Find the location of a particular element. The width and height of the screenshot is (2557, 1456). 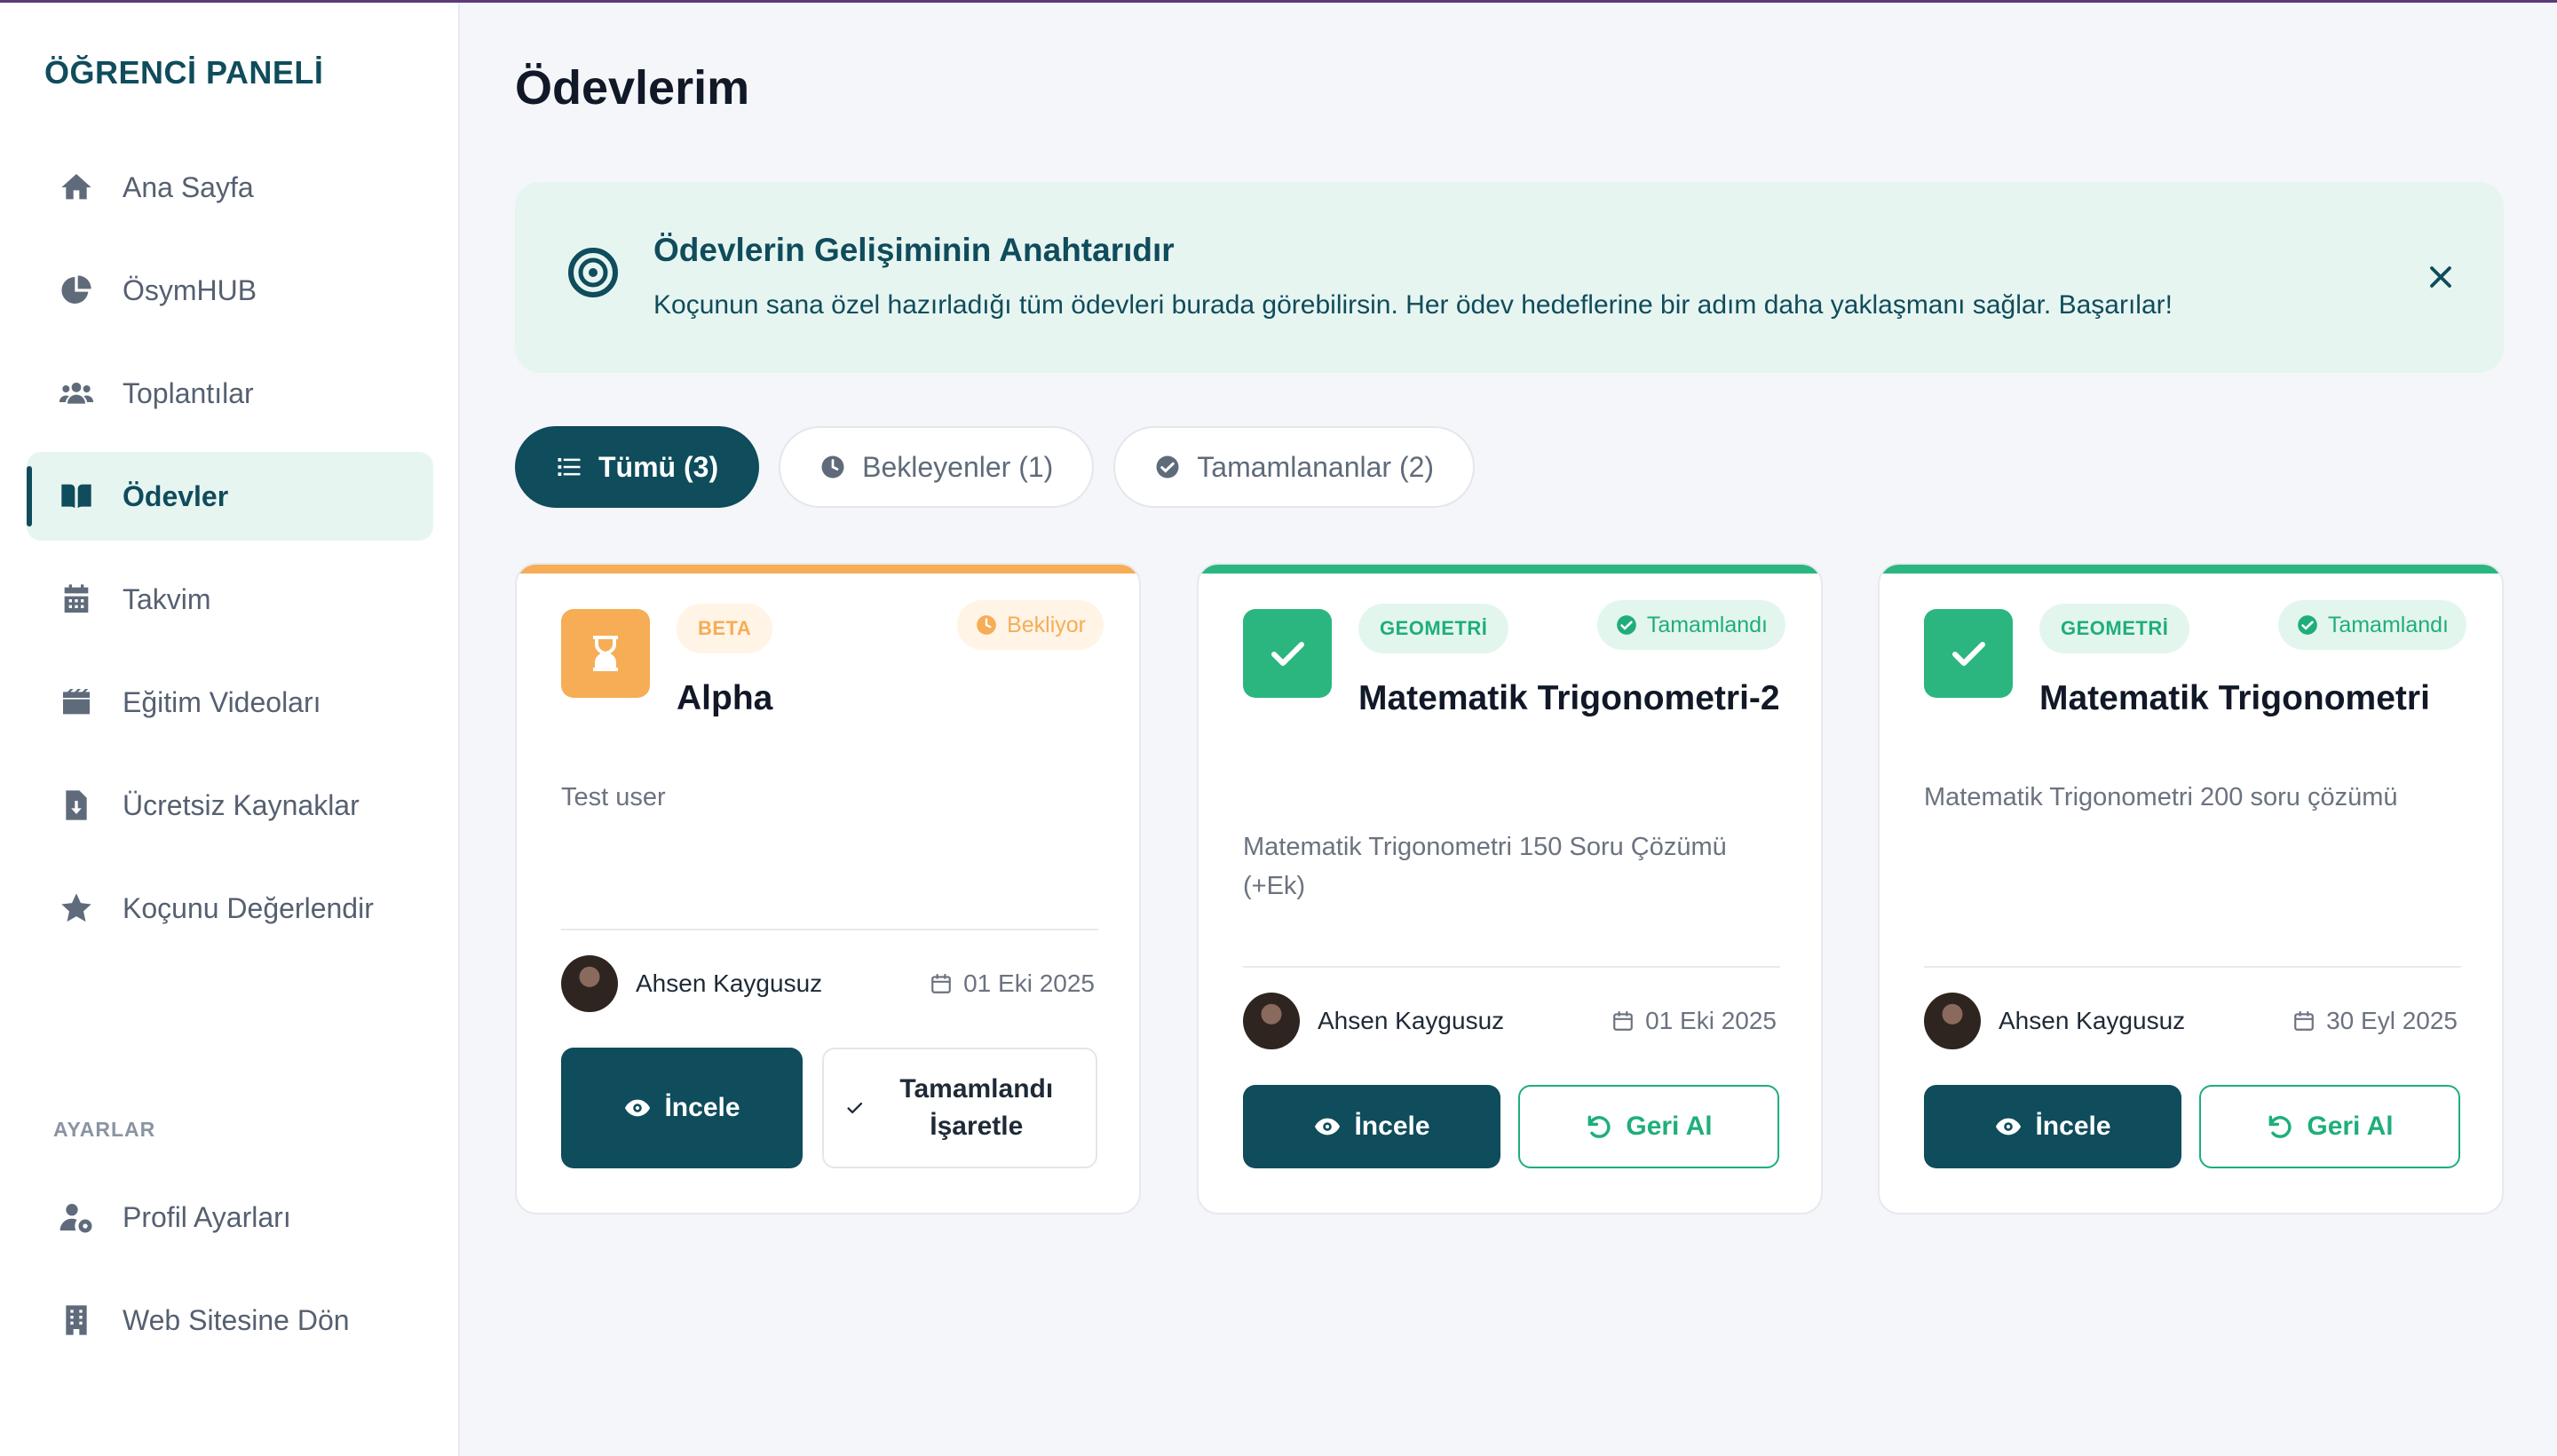

sidebar-item-label: Takvim is located at coordinates (167, 598).